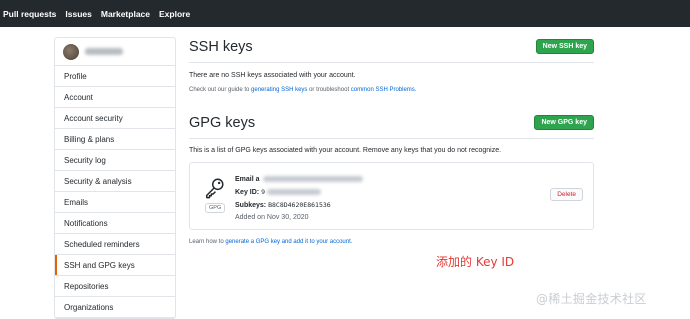  I want to click on nav-pull-requests: Pull requests, so click(29, 14).